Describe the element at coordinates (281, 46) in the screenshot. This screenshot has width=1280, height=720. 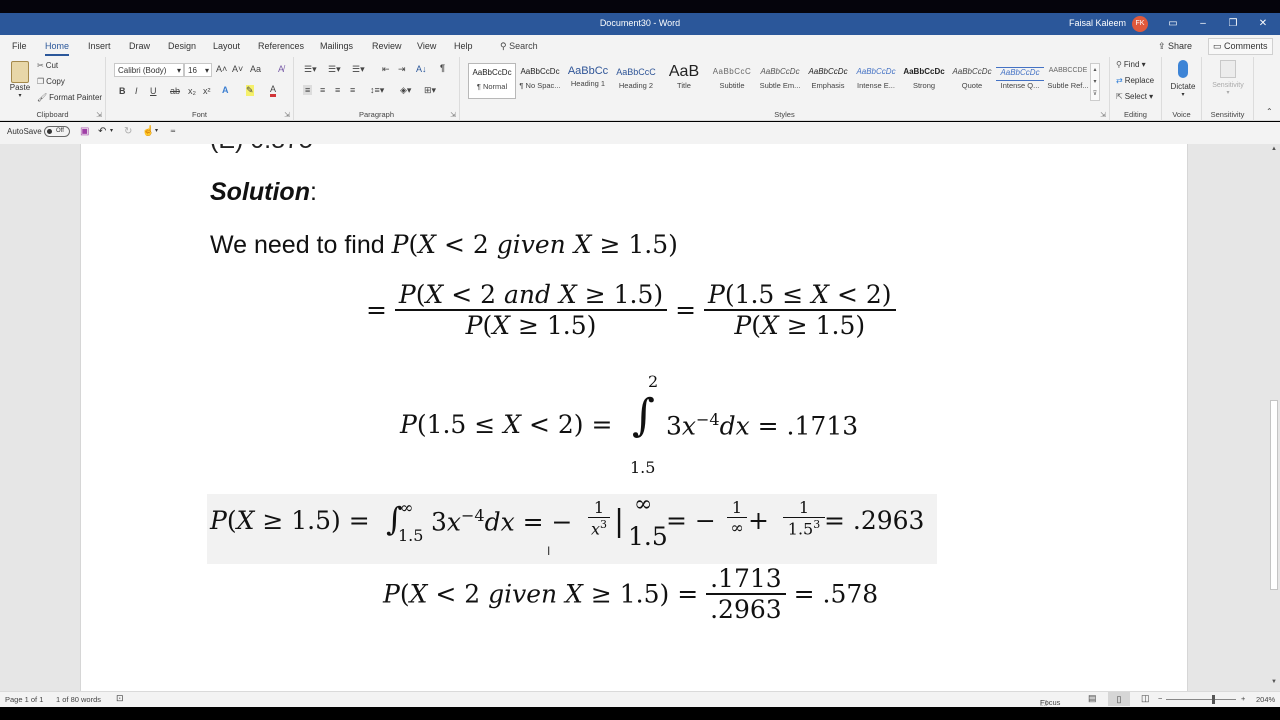
I see `tab-references: References` at that location.